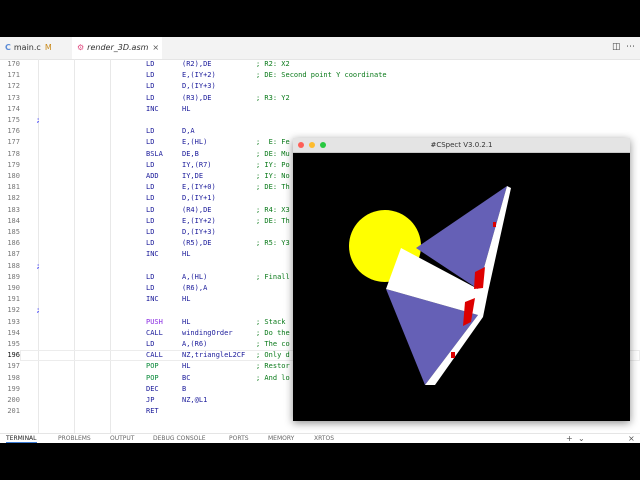 The width and height of the screenshot is (640, 480). What do you see at coordinates (320, 109) in the screenshot?
I see `code-line: 174 INC HL` at bounding box center [320, 109].